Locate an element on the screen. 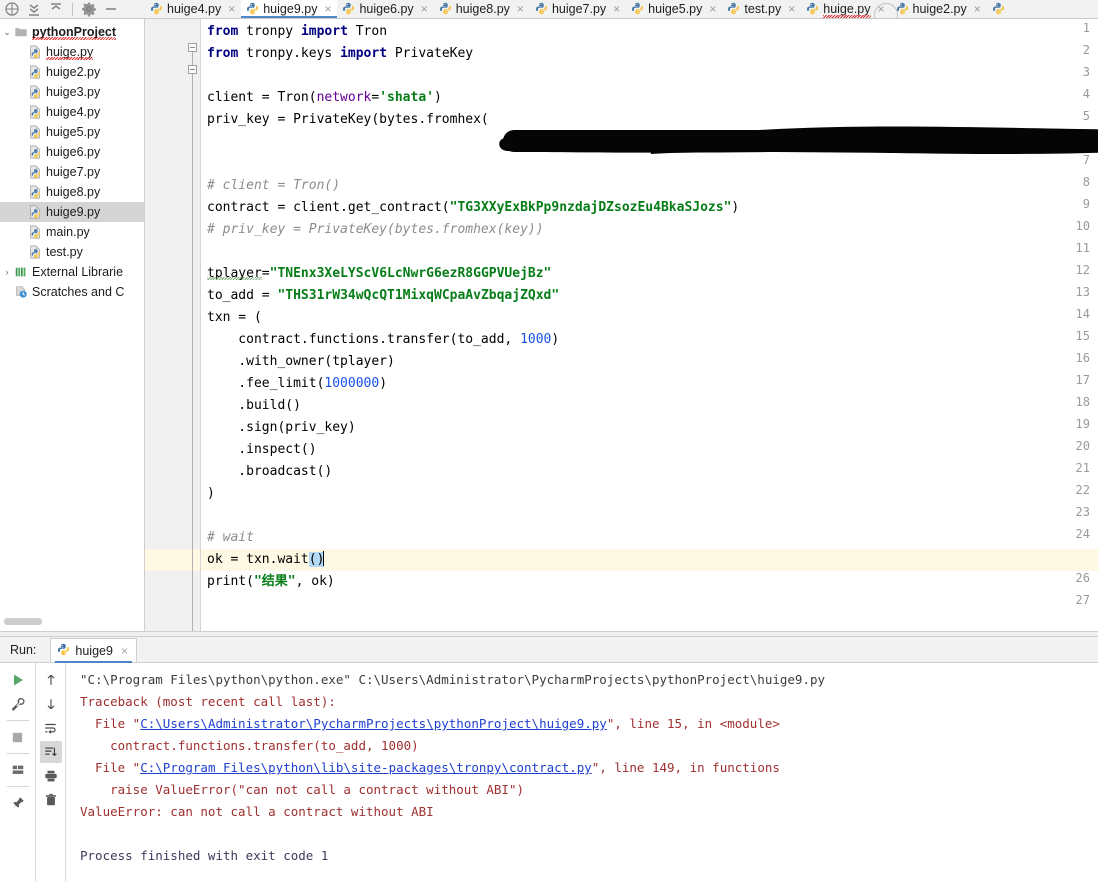 The image size is (1098, 882). editor-tab-huige8-py: huige8.py × is located at coordinates (482, 9).